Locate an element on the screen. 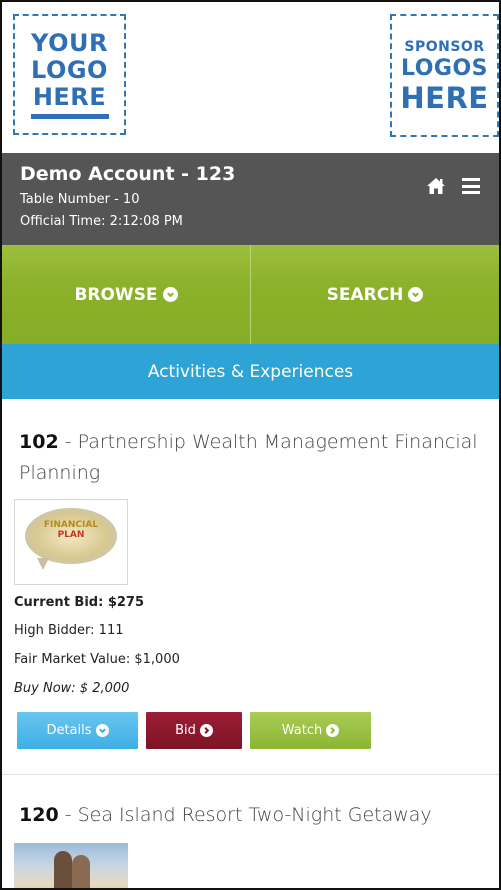  buy-now-price: Buy Now: $ 2,000 is located at coordinates (72, 688).